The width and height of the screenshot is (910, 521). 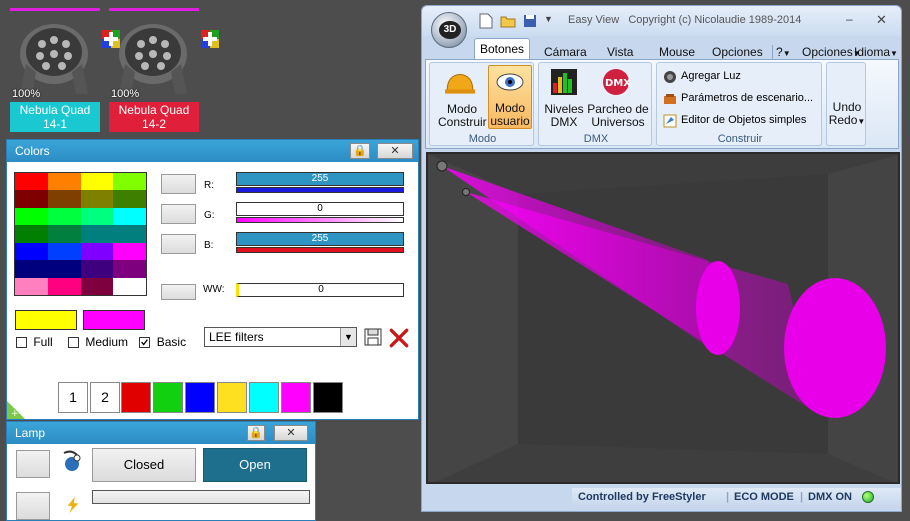 I want to click on b-slider: 255, so click(x=320, y=239).